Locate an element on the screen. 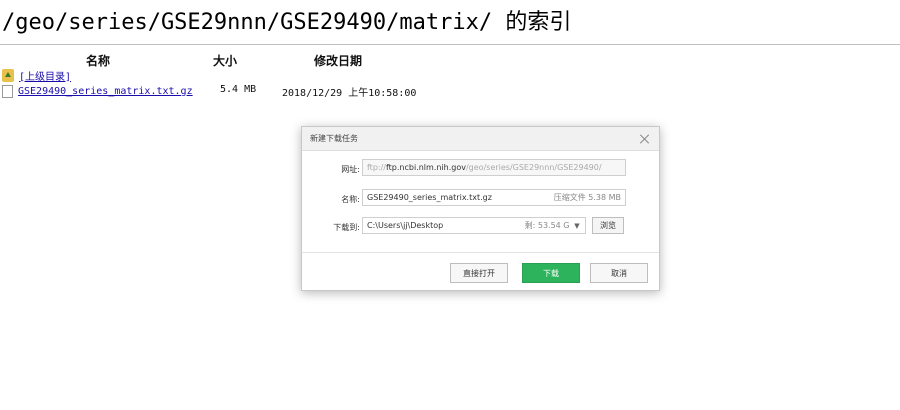 This screenshot has width=900, height=410. chevron-down-icon: ▼ is located at coordinates (577, 225).